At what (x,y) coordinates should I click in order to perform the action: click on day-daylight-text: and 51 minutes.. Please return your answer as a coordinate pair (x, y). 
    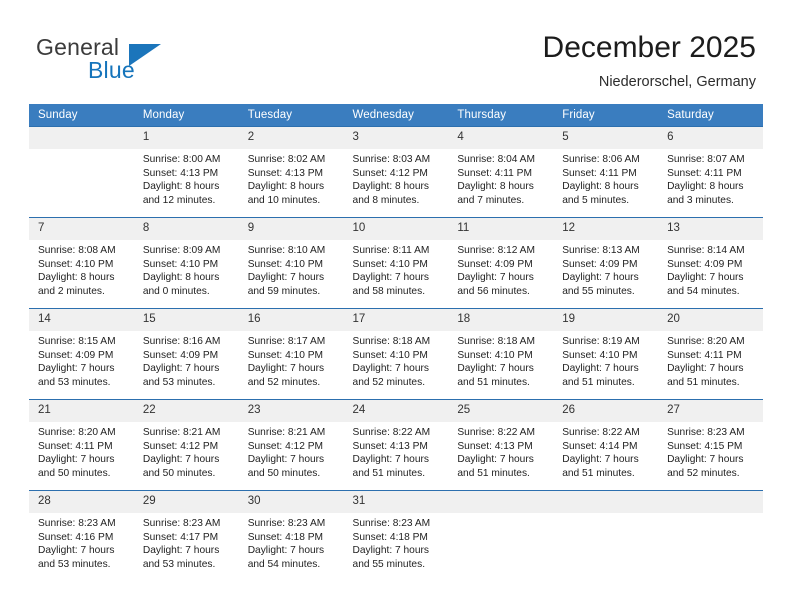
    Looking at the image, I should click on (598, 473).